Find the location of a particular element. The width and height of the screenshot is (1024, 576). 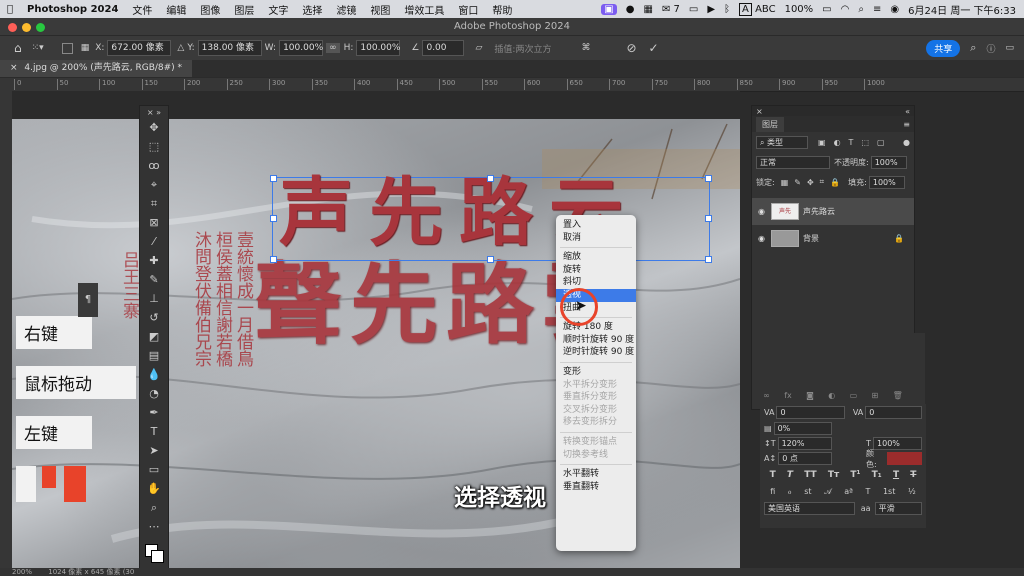

zoom-level: 200% is located at coordinates (22, 572).